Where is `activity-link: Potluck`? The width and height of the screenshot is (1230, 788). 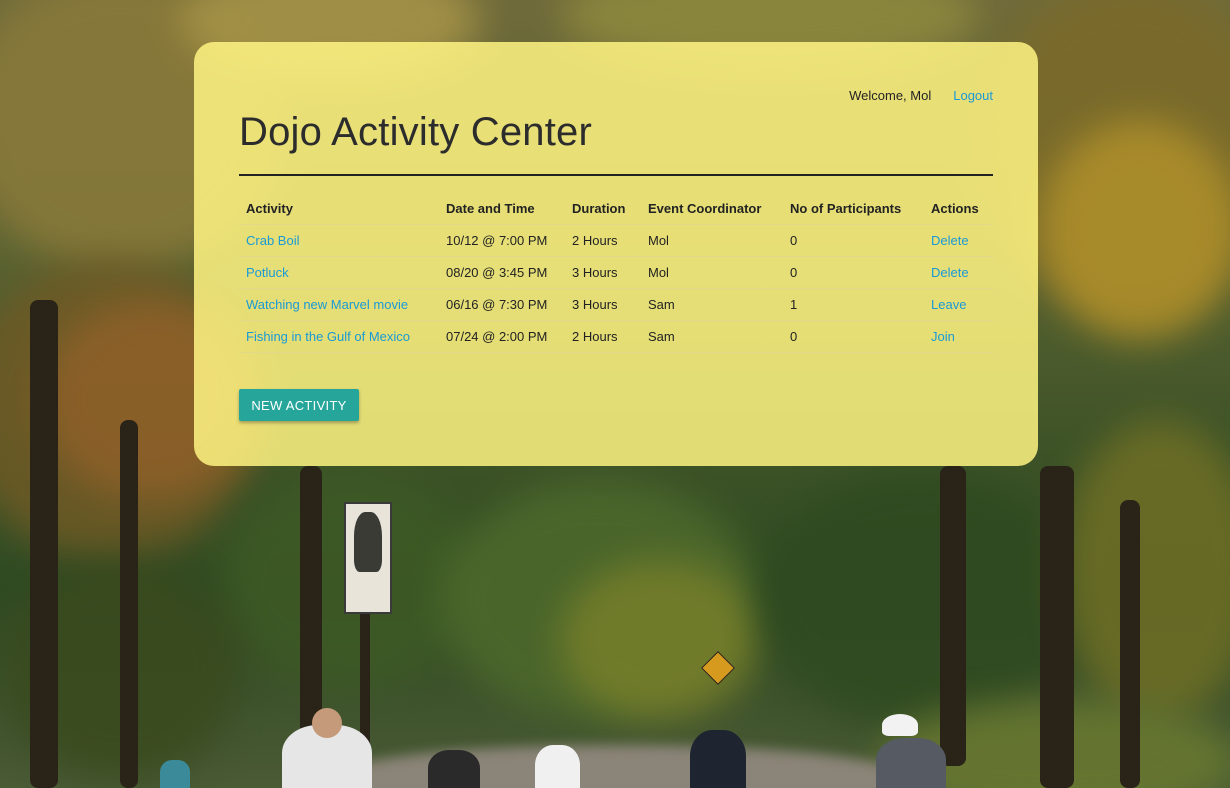
activity-link: Potluck is located at coordinates (267, 272).